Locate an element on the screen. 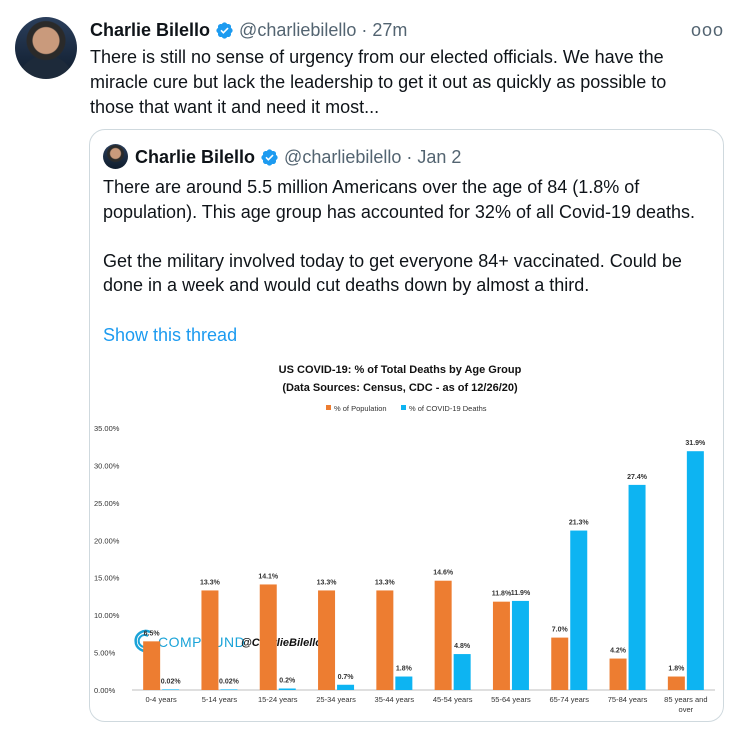  y-tick-label: 30.00% is located at coordinates (107, 465).